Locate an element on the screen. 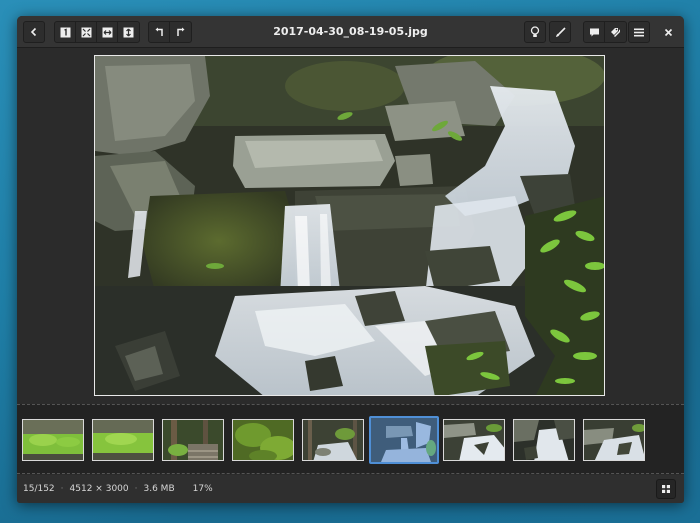 This screenshot has width=700, height=523. properties-button-group is located at coordinates (605, 32).